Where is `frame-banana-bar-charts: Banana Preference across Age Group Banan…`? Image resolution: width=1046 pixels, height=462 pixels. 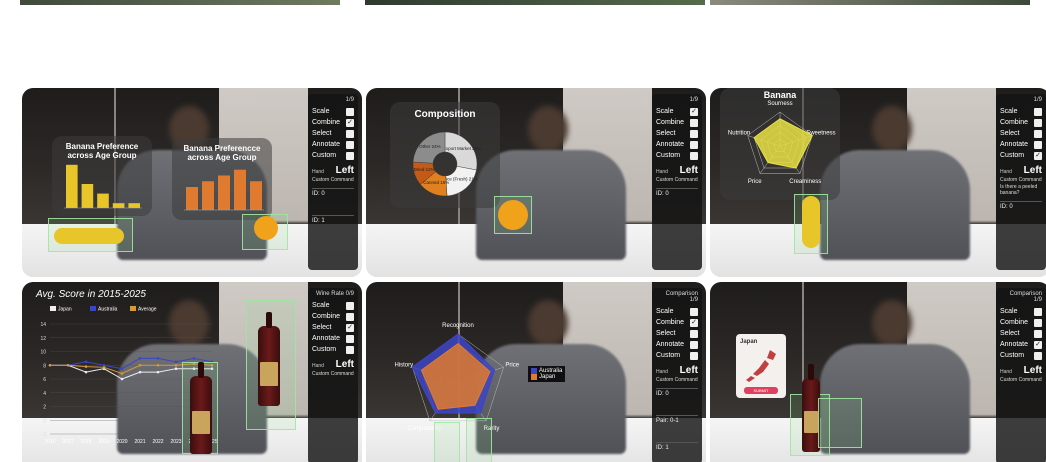 frame-banana-bar-charts: Banana Preference across Age Group Banan… is located at coordinates (192, 182).